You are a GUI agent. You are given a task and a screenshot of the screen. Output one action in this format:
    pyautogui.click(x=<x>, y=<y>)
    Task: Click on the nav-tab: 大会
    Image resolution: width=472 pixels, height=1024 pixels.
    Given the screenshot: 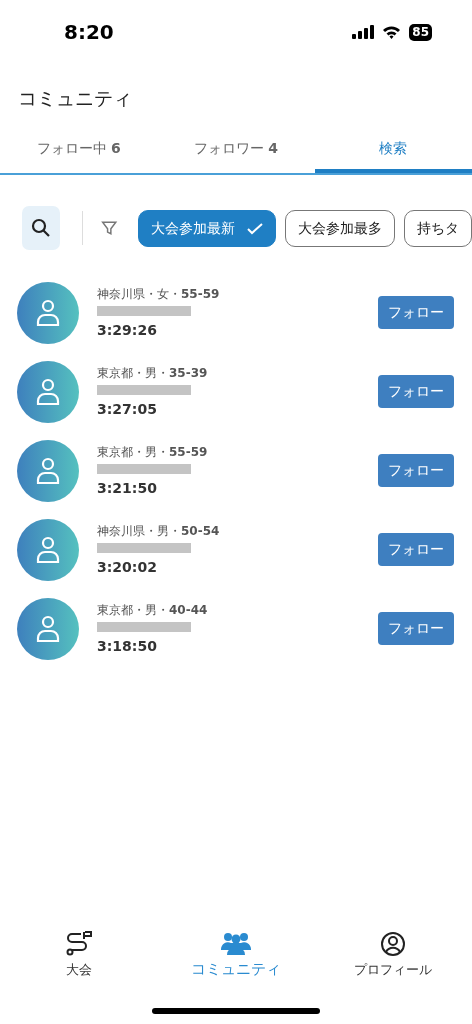 What is the action you would take?
    pyautogui.click(x=79, y=956)
    